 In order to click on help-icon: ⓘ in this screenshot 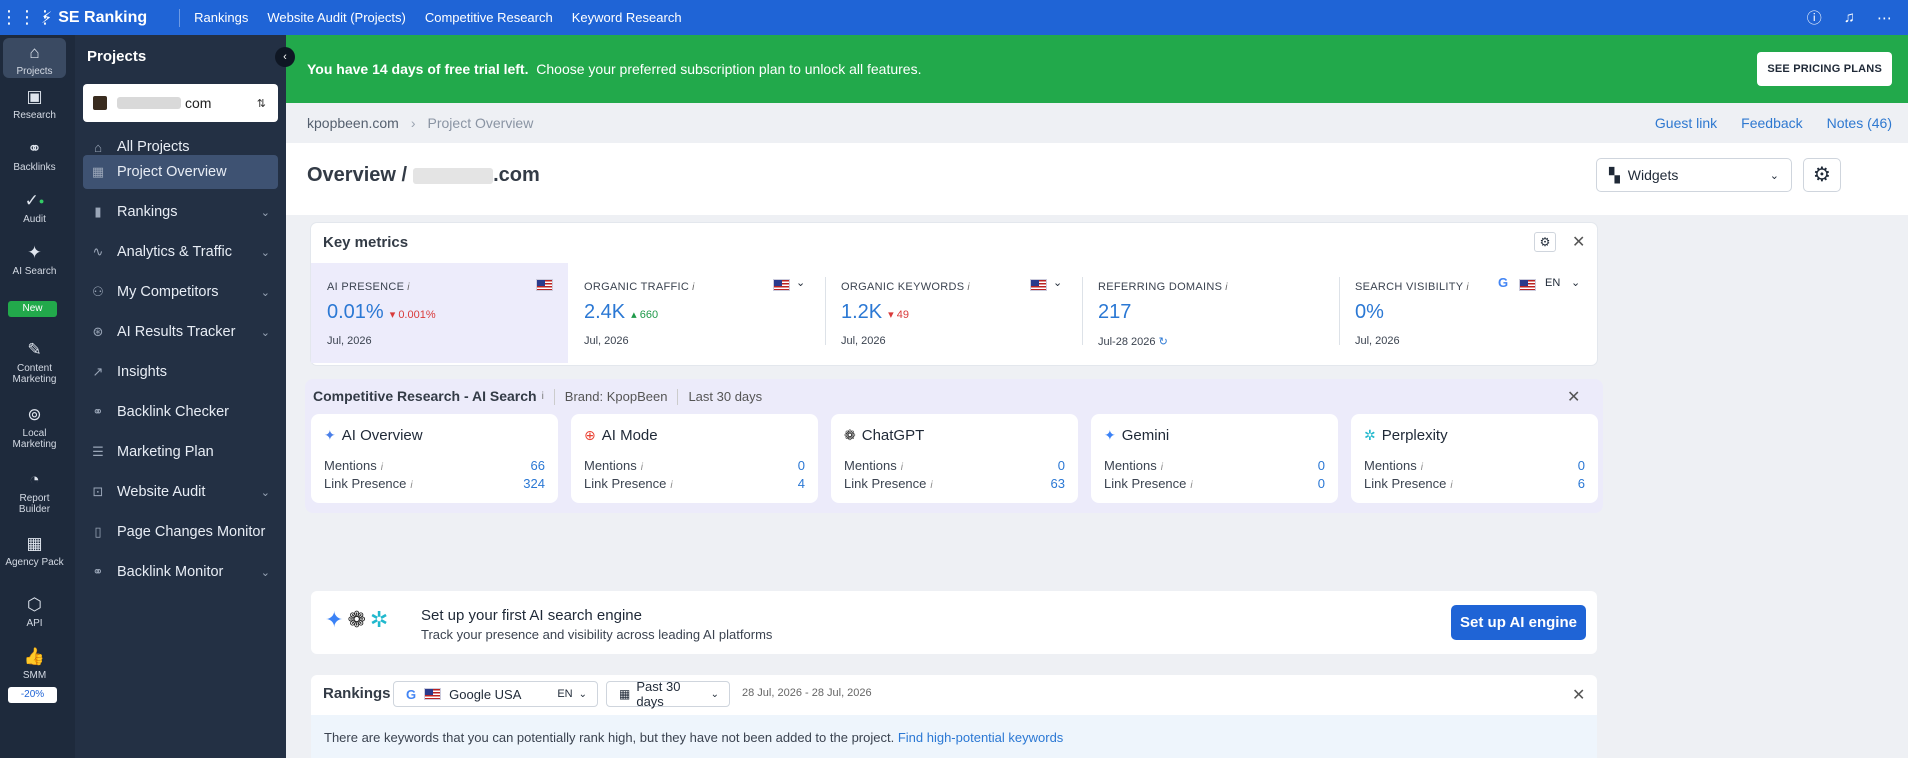, I will do `click(1814, 17)`.